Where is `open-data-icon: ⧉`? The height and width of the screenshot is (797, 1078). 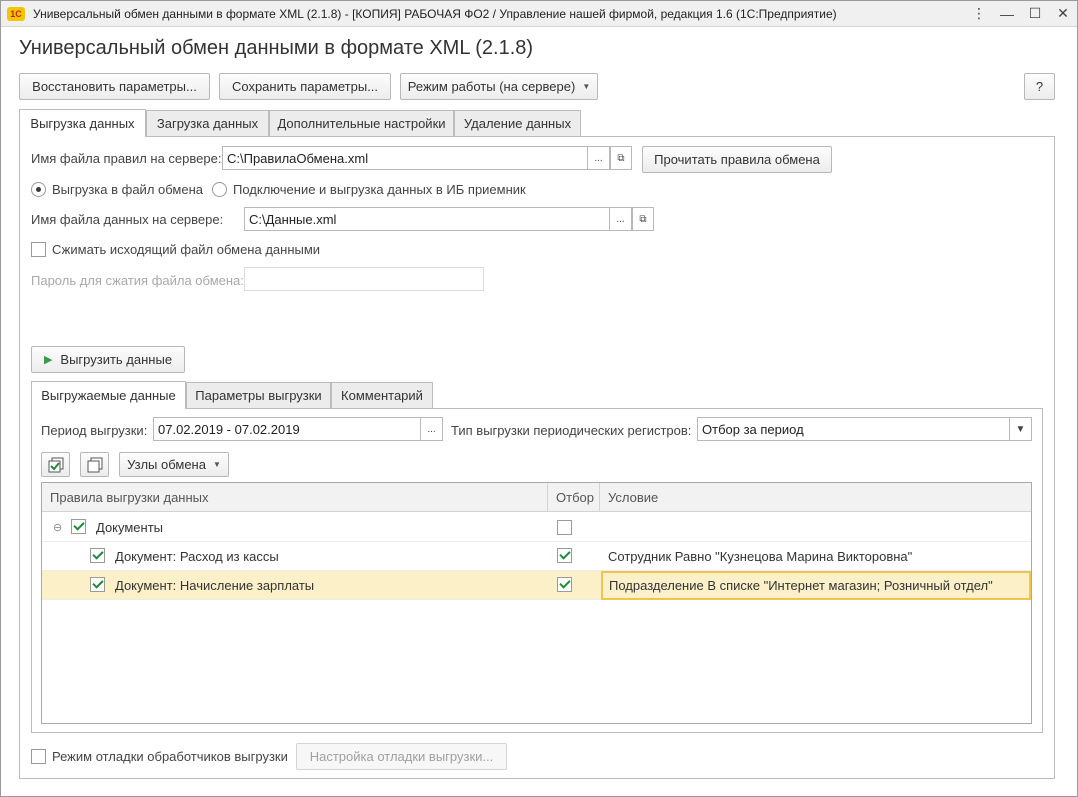 open-data-icon: ⧉ is located at coordinates (643, 219).